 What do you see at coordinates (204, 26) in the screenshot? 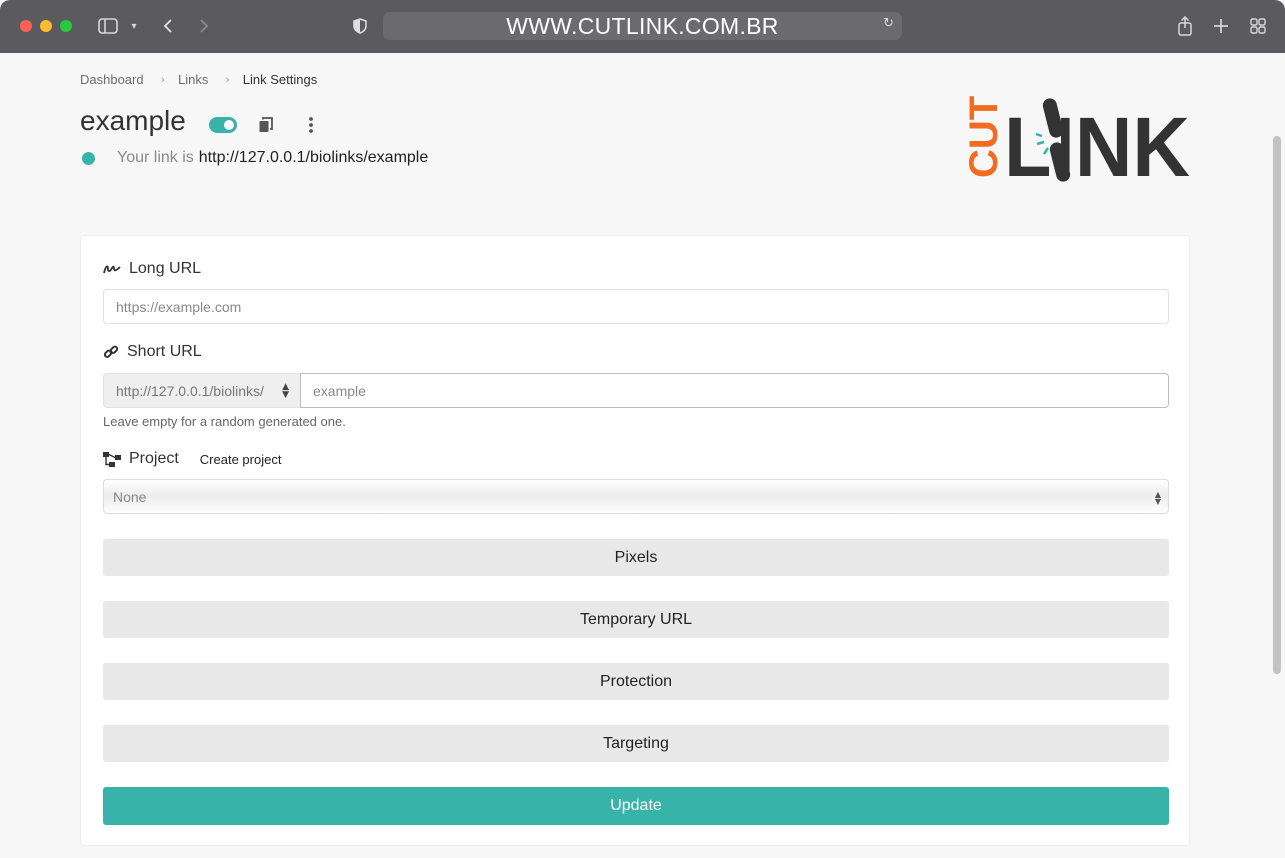
I see `forward-arrow-icon` at bounding box center [204, 26].